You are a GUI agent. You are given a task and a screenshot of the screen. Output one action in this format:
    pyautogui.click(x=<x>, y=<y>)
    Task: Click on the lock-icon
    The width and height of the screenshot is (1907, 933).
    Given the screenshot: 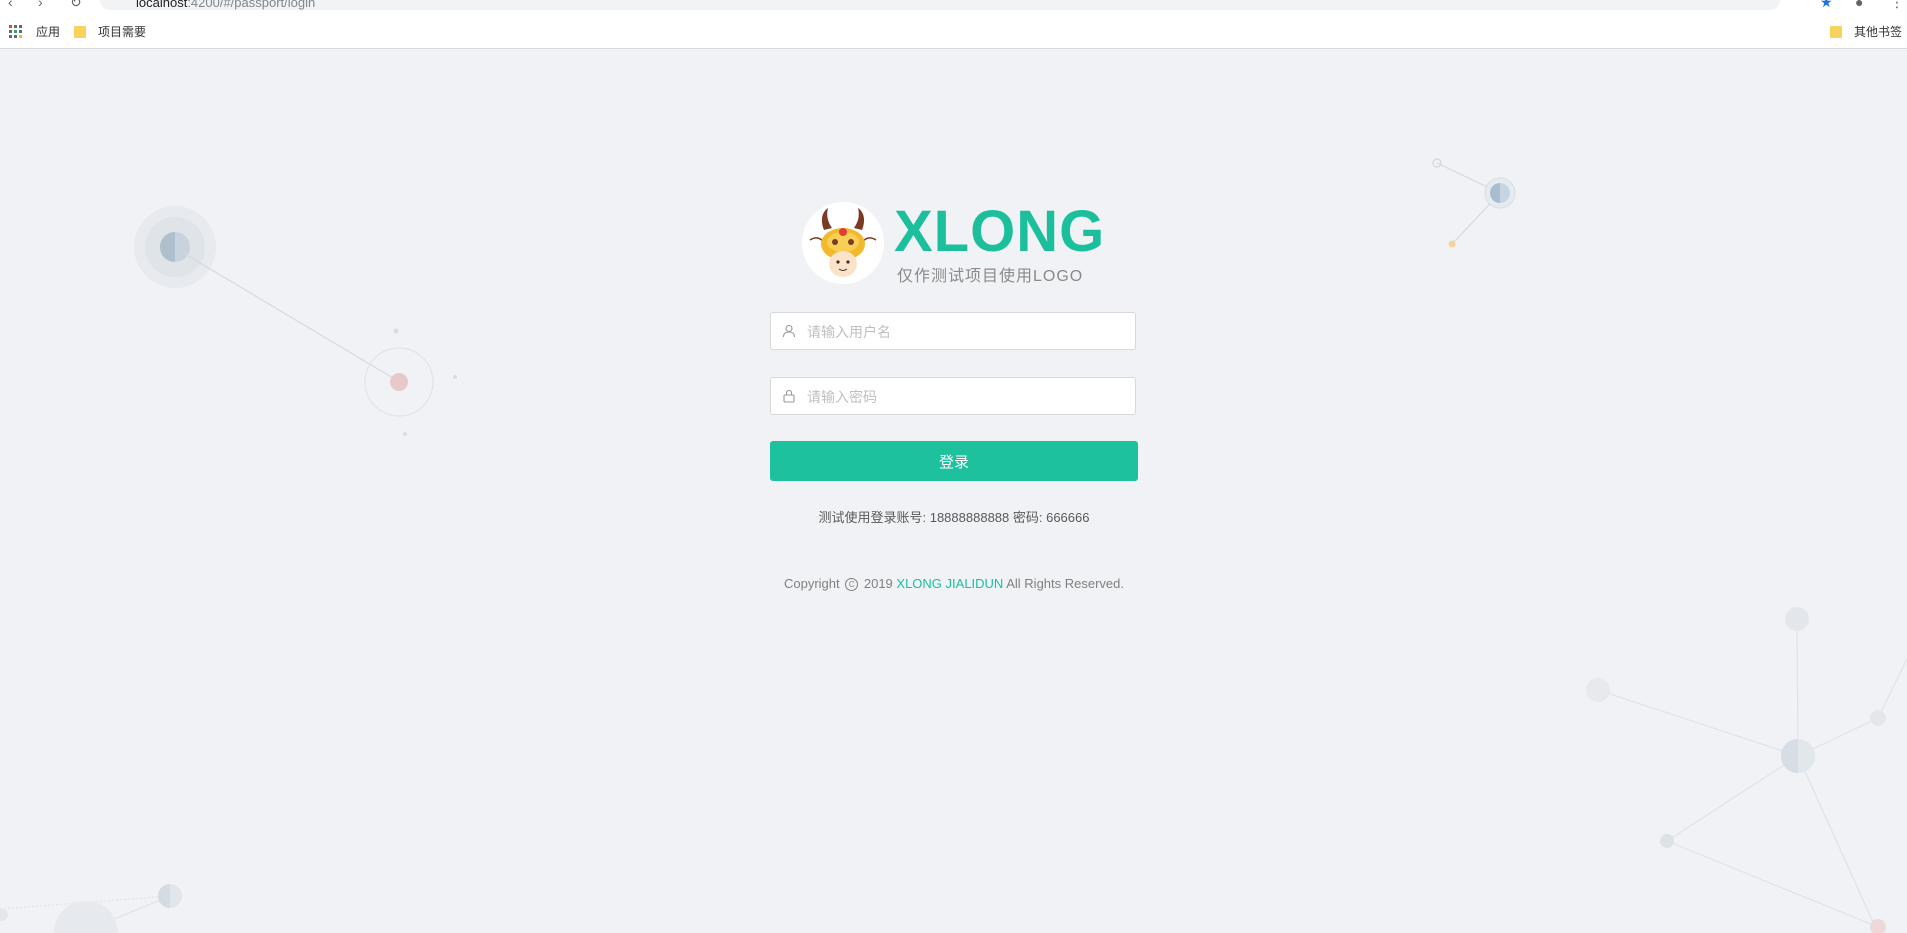 What is the action you would take?
    pyautogui.click(x=789, y=396)
    